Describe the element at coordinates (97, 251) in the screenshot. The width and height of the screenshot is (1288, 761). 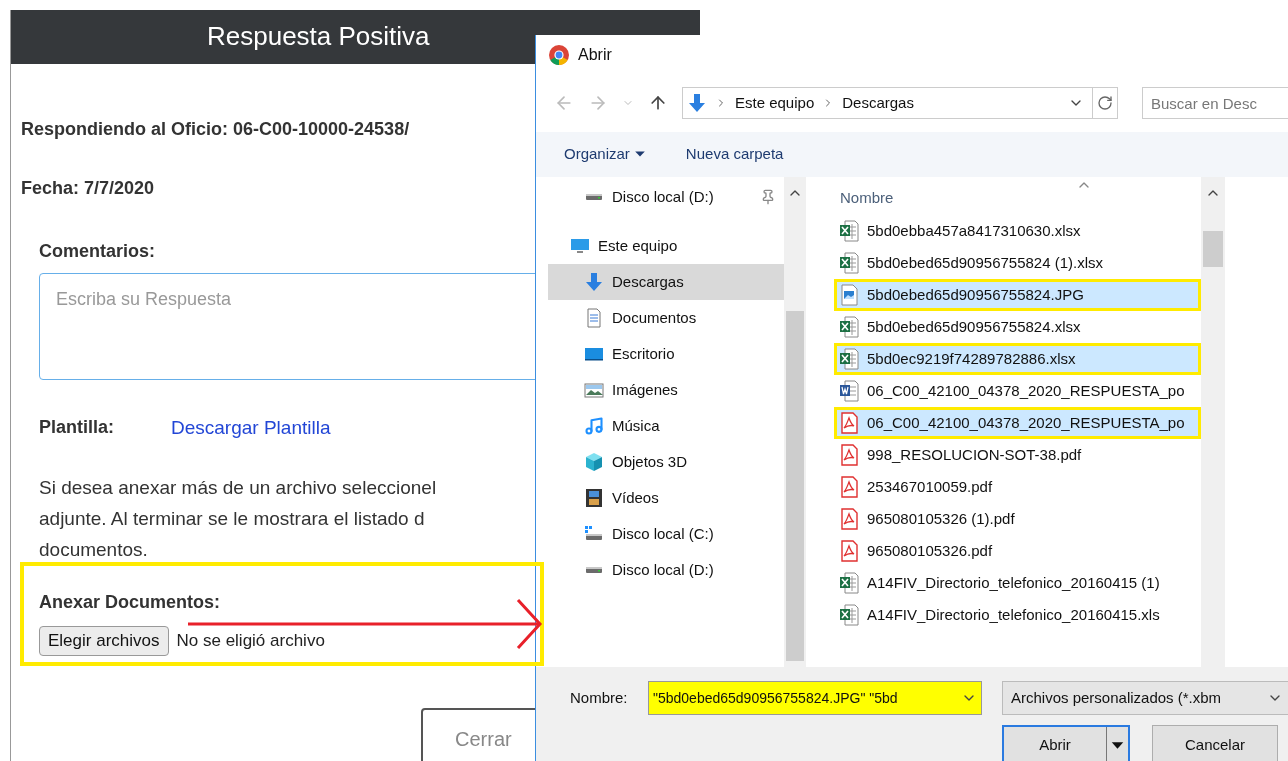
I see `comments-label: Comentarios:` at that location.